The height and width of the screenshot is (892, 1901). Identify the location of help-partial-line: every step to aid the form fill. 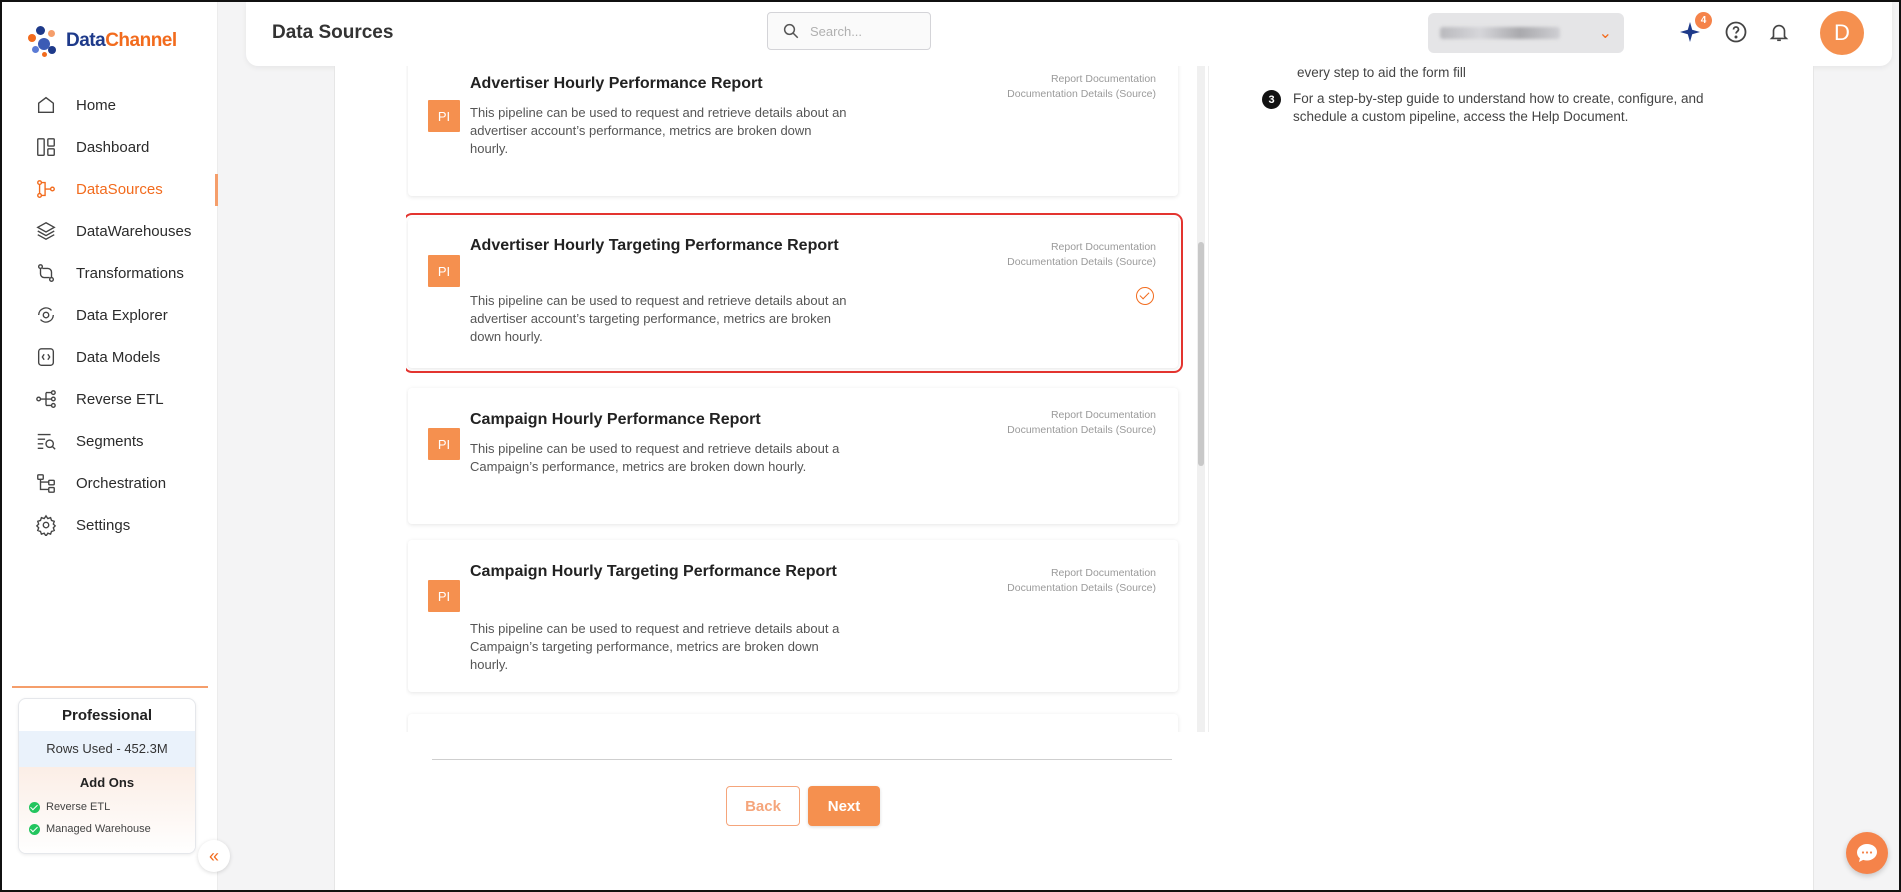
(1381, 72).